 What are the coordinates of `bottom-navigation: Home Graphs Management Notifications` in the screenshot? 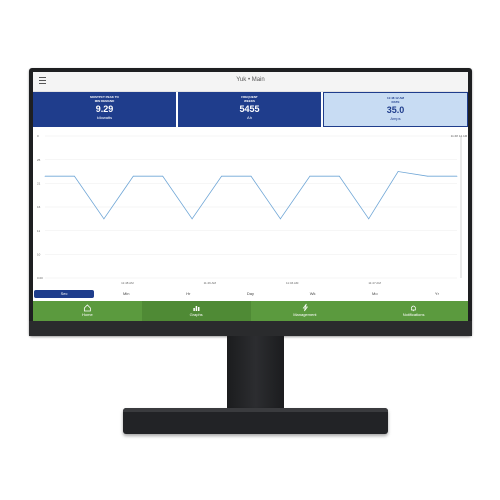 It's located at (250, 311).